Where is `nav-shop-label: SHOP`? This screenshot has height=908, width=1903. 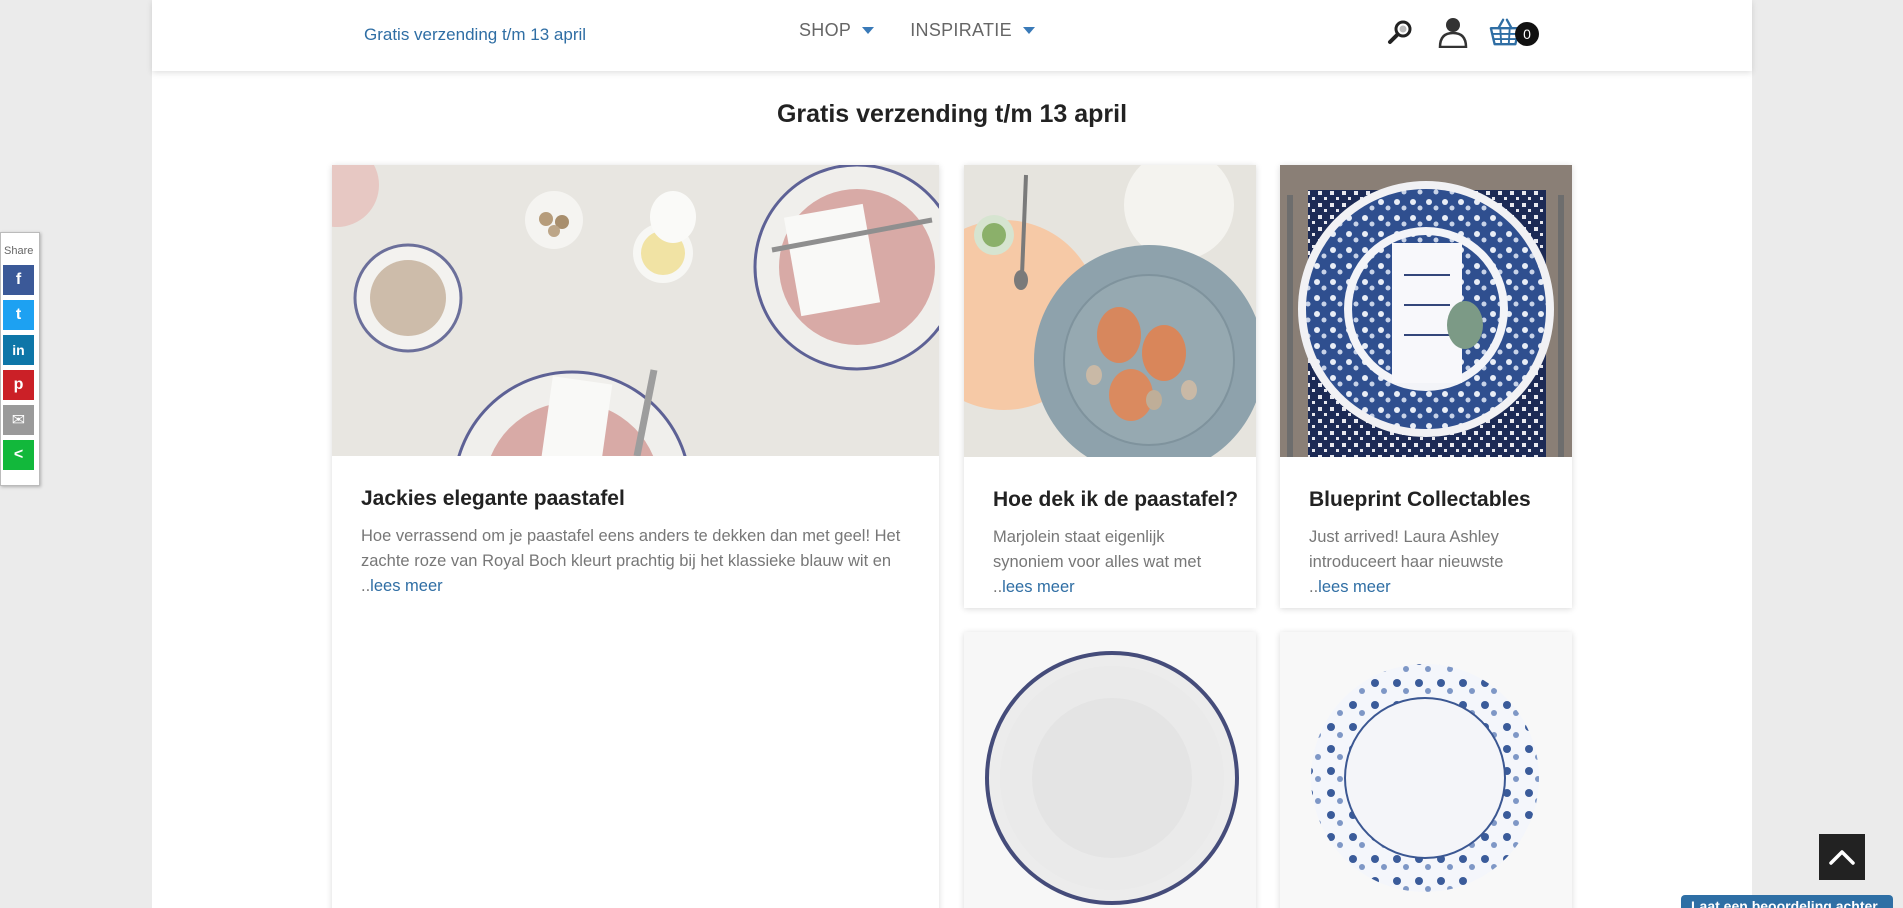 nav-shop-label: SHOP is located at coordinates (825, 30).